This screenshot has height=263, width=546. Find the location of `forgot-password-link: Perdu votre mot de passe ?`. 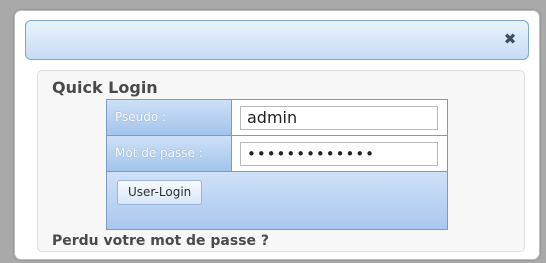

forgot-password-link: Perdu votre mot de passe ? is located at coordinates (160, 241).